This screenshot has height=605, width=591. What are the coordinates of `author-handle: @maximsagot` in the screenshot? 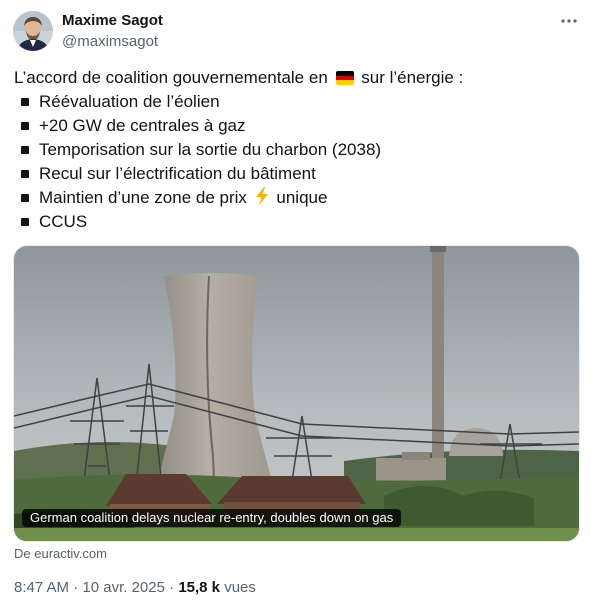 It's located at (110, 42).